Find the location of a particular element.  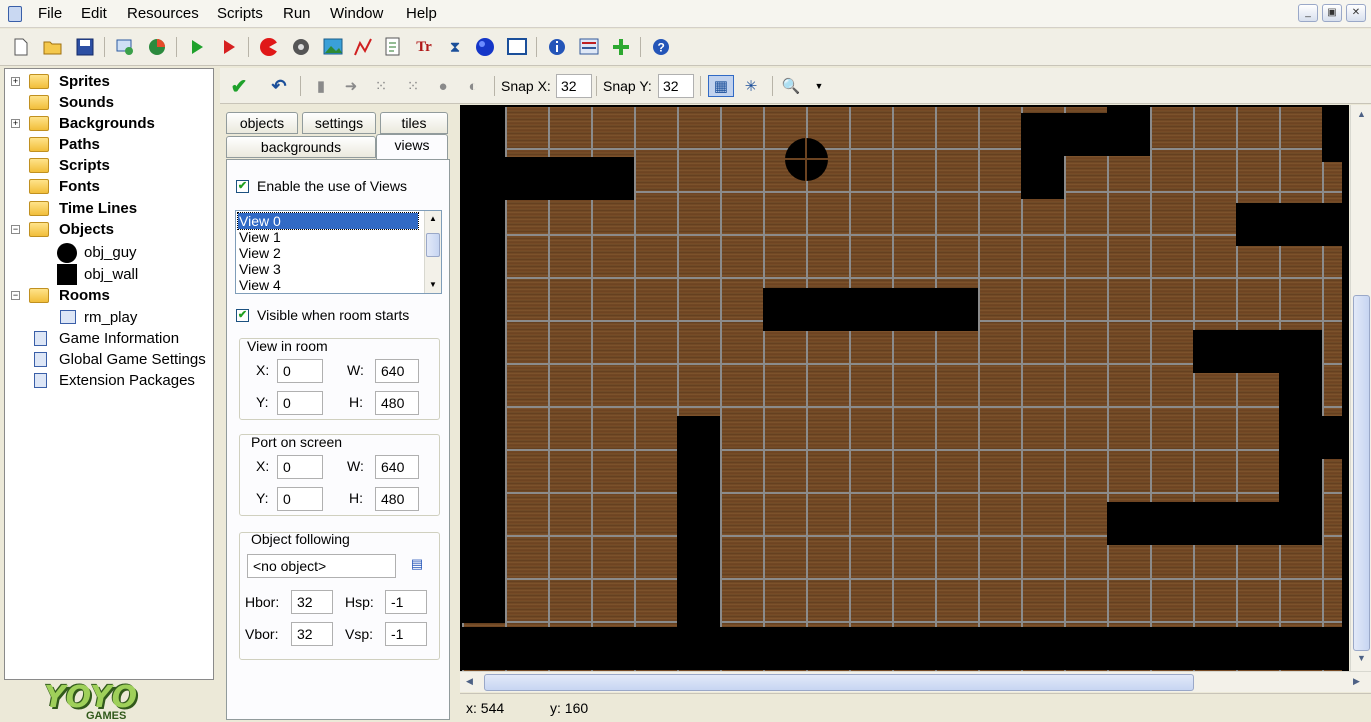

scroll-right-icon: ▶ is located at coordinates (1356, 681).